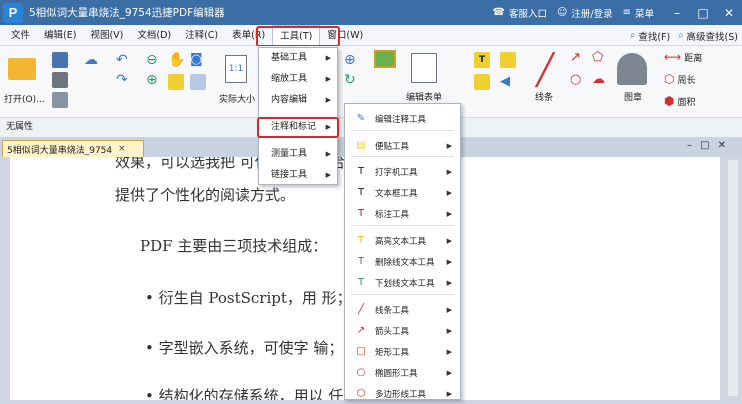 This screenshot has width=742, height=404. I want to click on submenu-item-arrow: ↗ 箭头工具 ▶, so click(402, 330).